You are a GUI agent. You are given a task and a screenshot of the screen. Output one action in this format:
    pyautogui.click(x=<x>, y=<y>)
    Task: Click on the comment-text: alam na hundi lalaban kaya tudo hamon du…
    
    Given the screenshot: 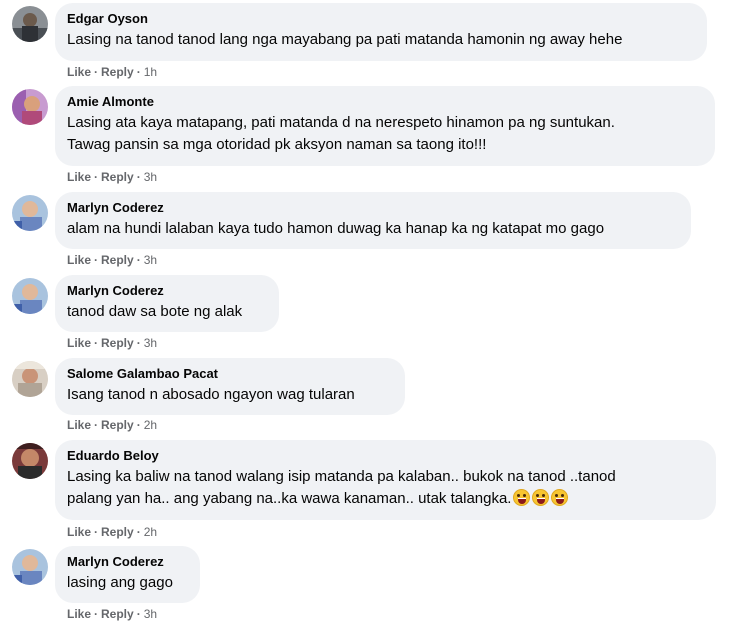 What is the action you would take?
    pyautogui.click(x=336, y=228)
    